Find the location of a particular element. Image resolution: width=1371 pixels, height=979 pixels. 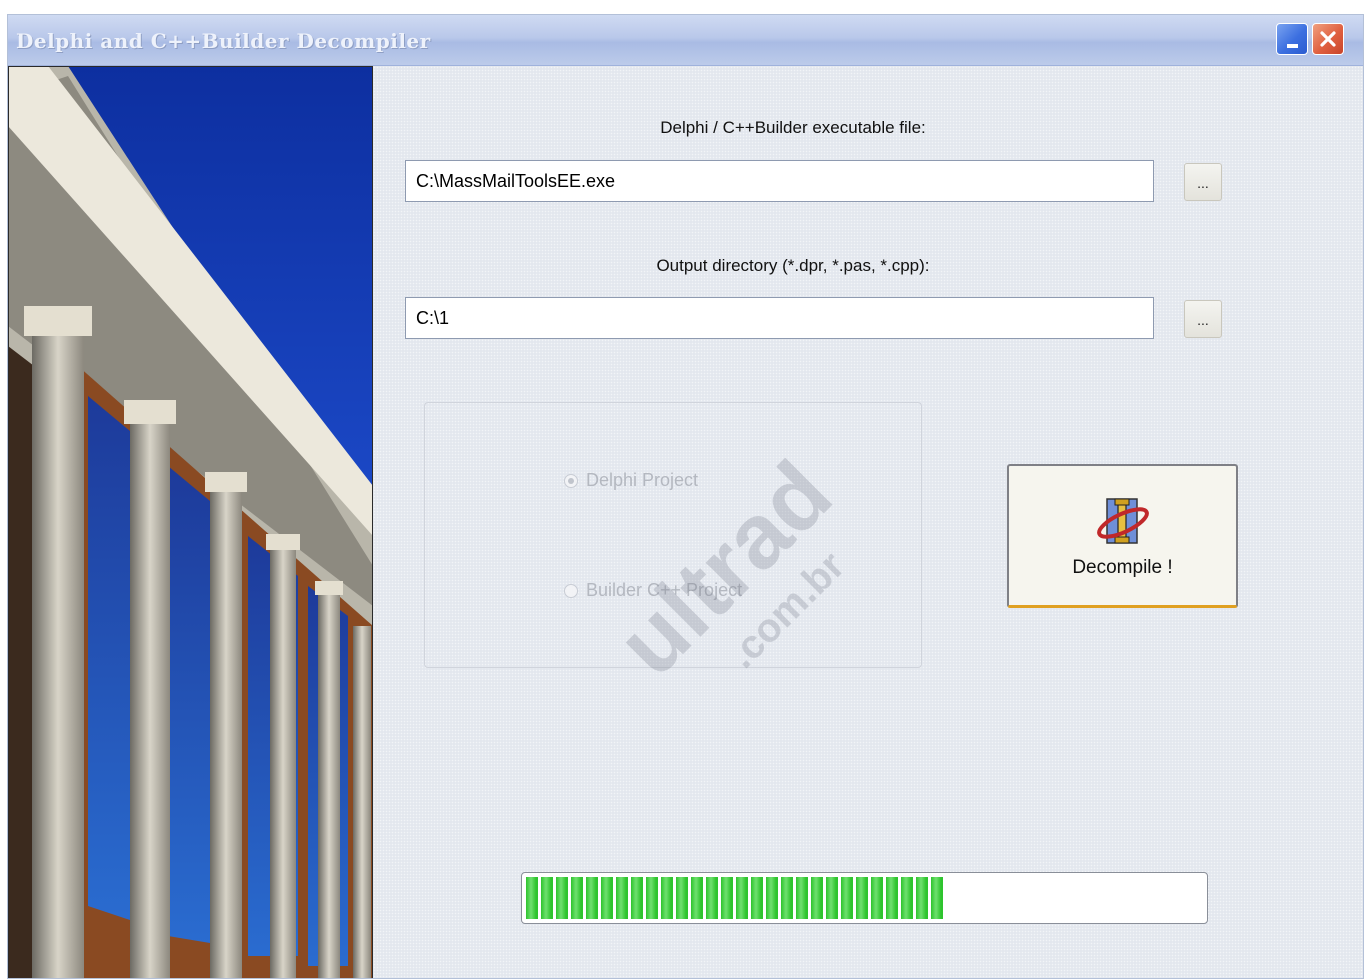

window-title: Delphi and C++Builder Decompiler is located at coordinates (223, 41).